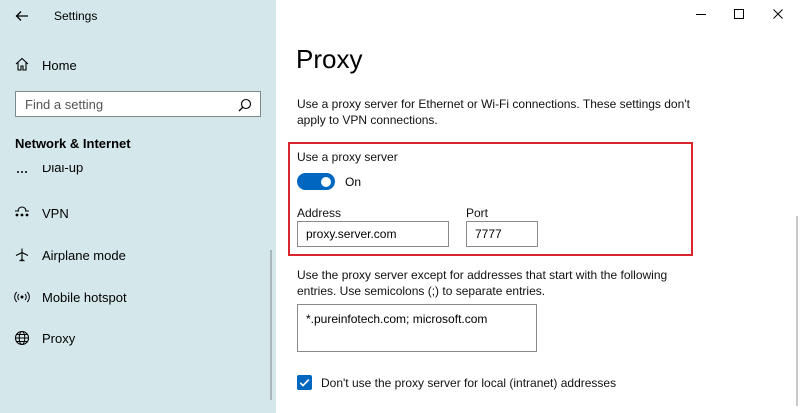 This screenshot has width=800, height=413. Describe the element at coordinates (55, 213) in the screenshot. I see `sidebar-item-label: VPN` at that location.